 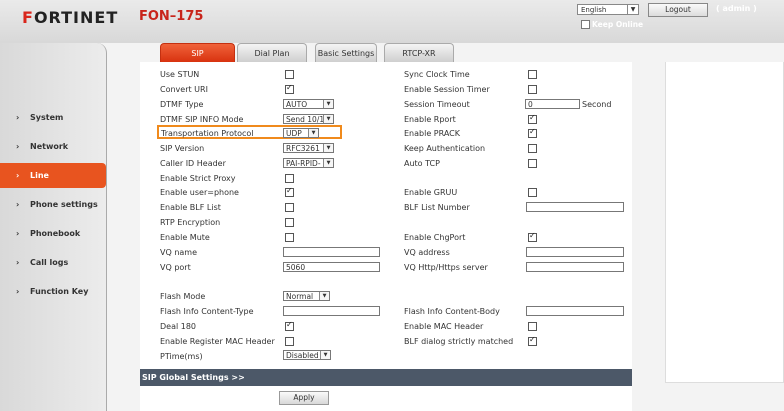 I want to click on flash-info-content-body-input, so click(x=575, y=311).